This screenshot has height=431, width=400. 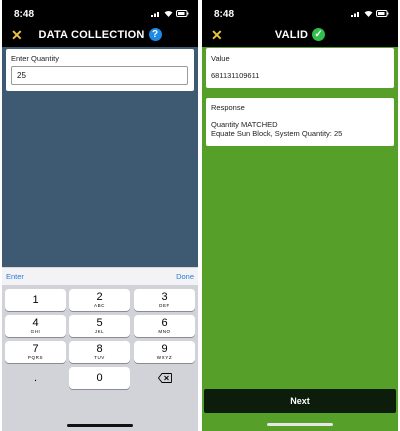 What do you see at coordinates (15, 276) in the screenshot?
I see `enter-button: Enter` at bounding box center [15, 276].